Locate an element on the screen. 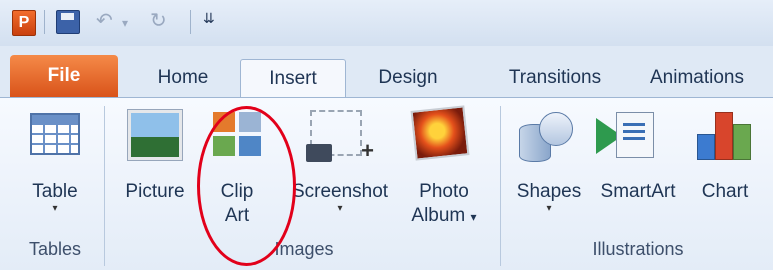  shapes-dropdown-icon: ▾ is located at coordinates (549, 208).